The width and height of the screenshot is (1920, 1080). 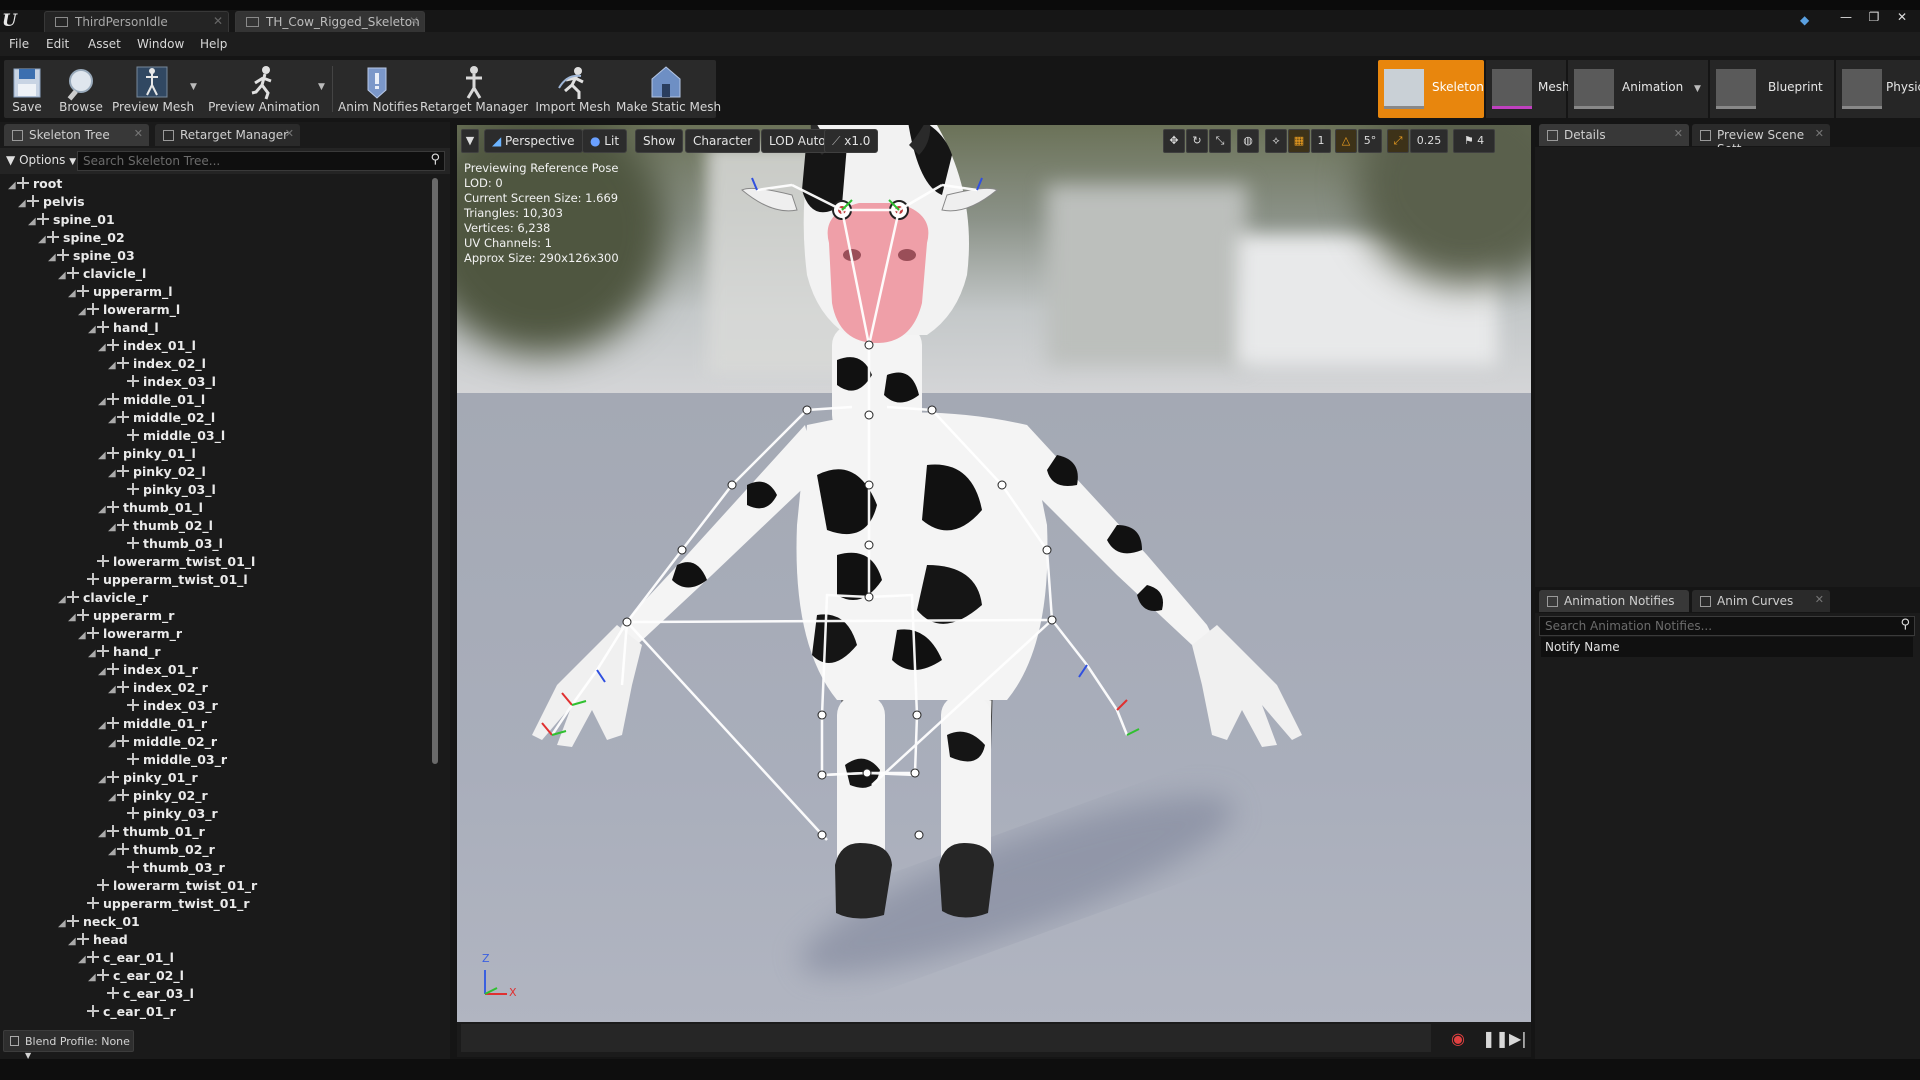 What do you see at coordinates (171, 869) in the screenshot?
I see `bone-node: thumb_03_r` at bounding box center [171, 869].